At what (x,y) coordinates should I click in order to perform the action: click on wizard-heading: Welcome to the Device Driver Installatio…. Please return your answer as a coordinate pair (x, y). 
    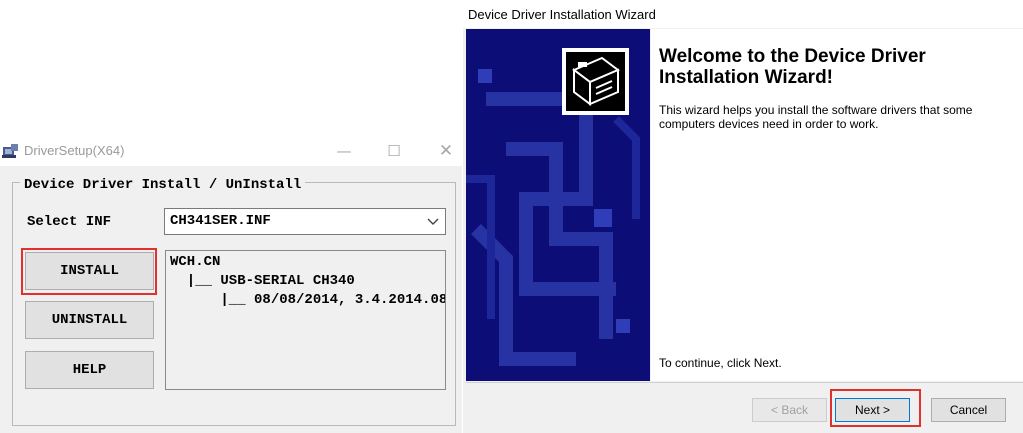
    Looking at the image, I should click on (792, 67).